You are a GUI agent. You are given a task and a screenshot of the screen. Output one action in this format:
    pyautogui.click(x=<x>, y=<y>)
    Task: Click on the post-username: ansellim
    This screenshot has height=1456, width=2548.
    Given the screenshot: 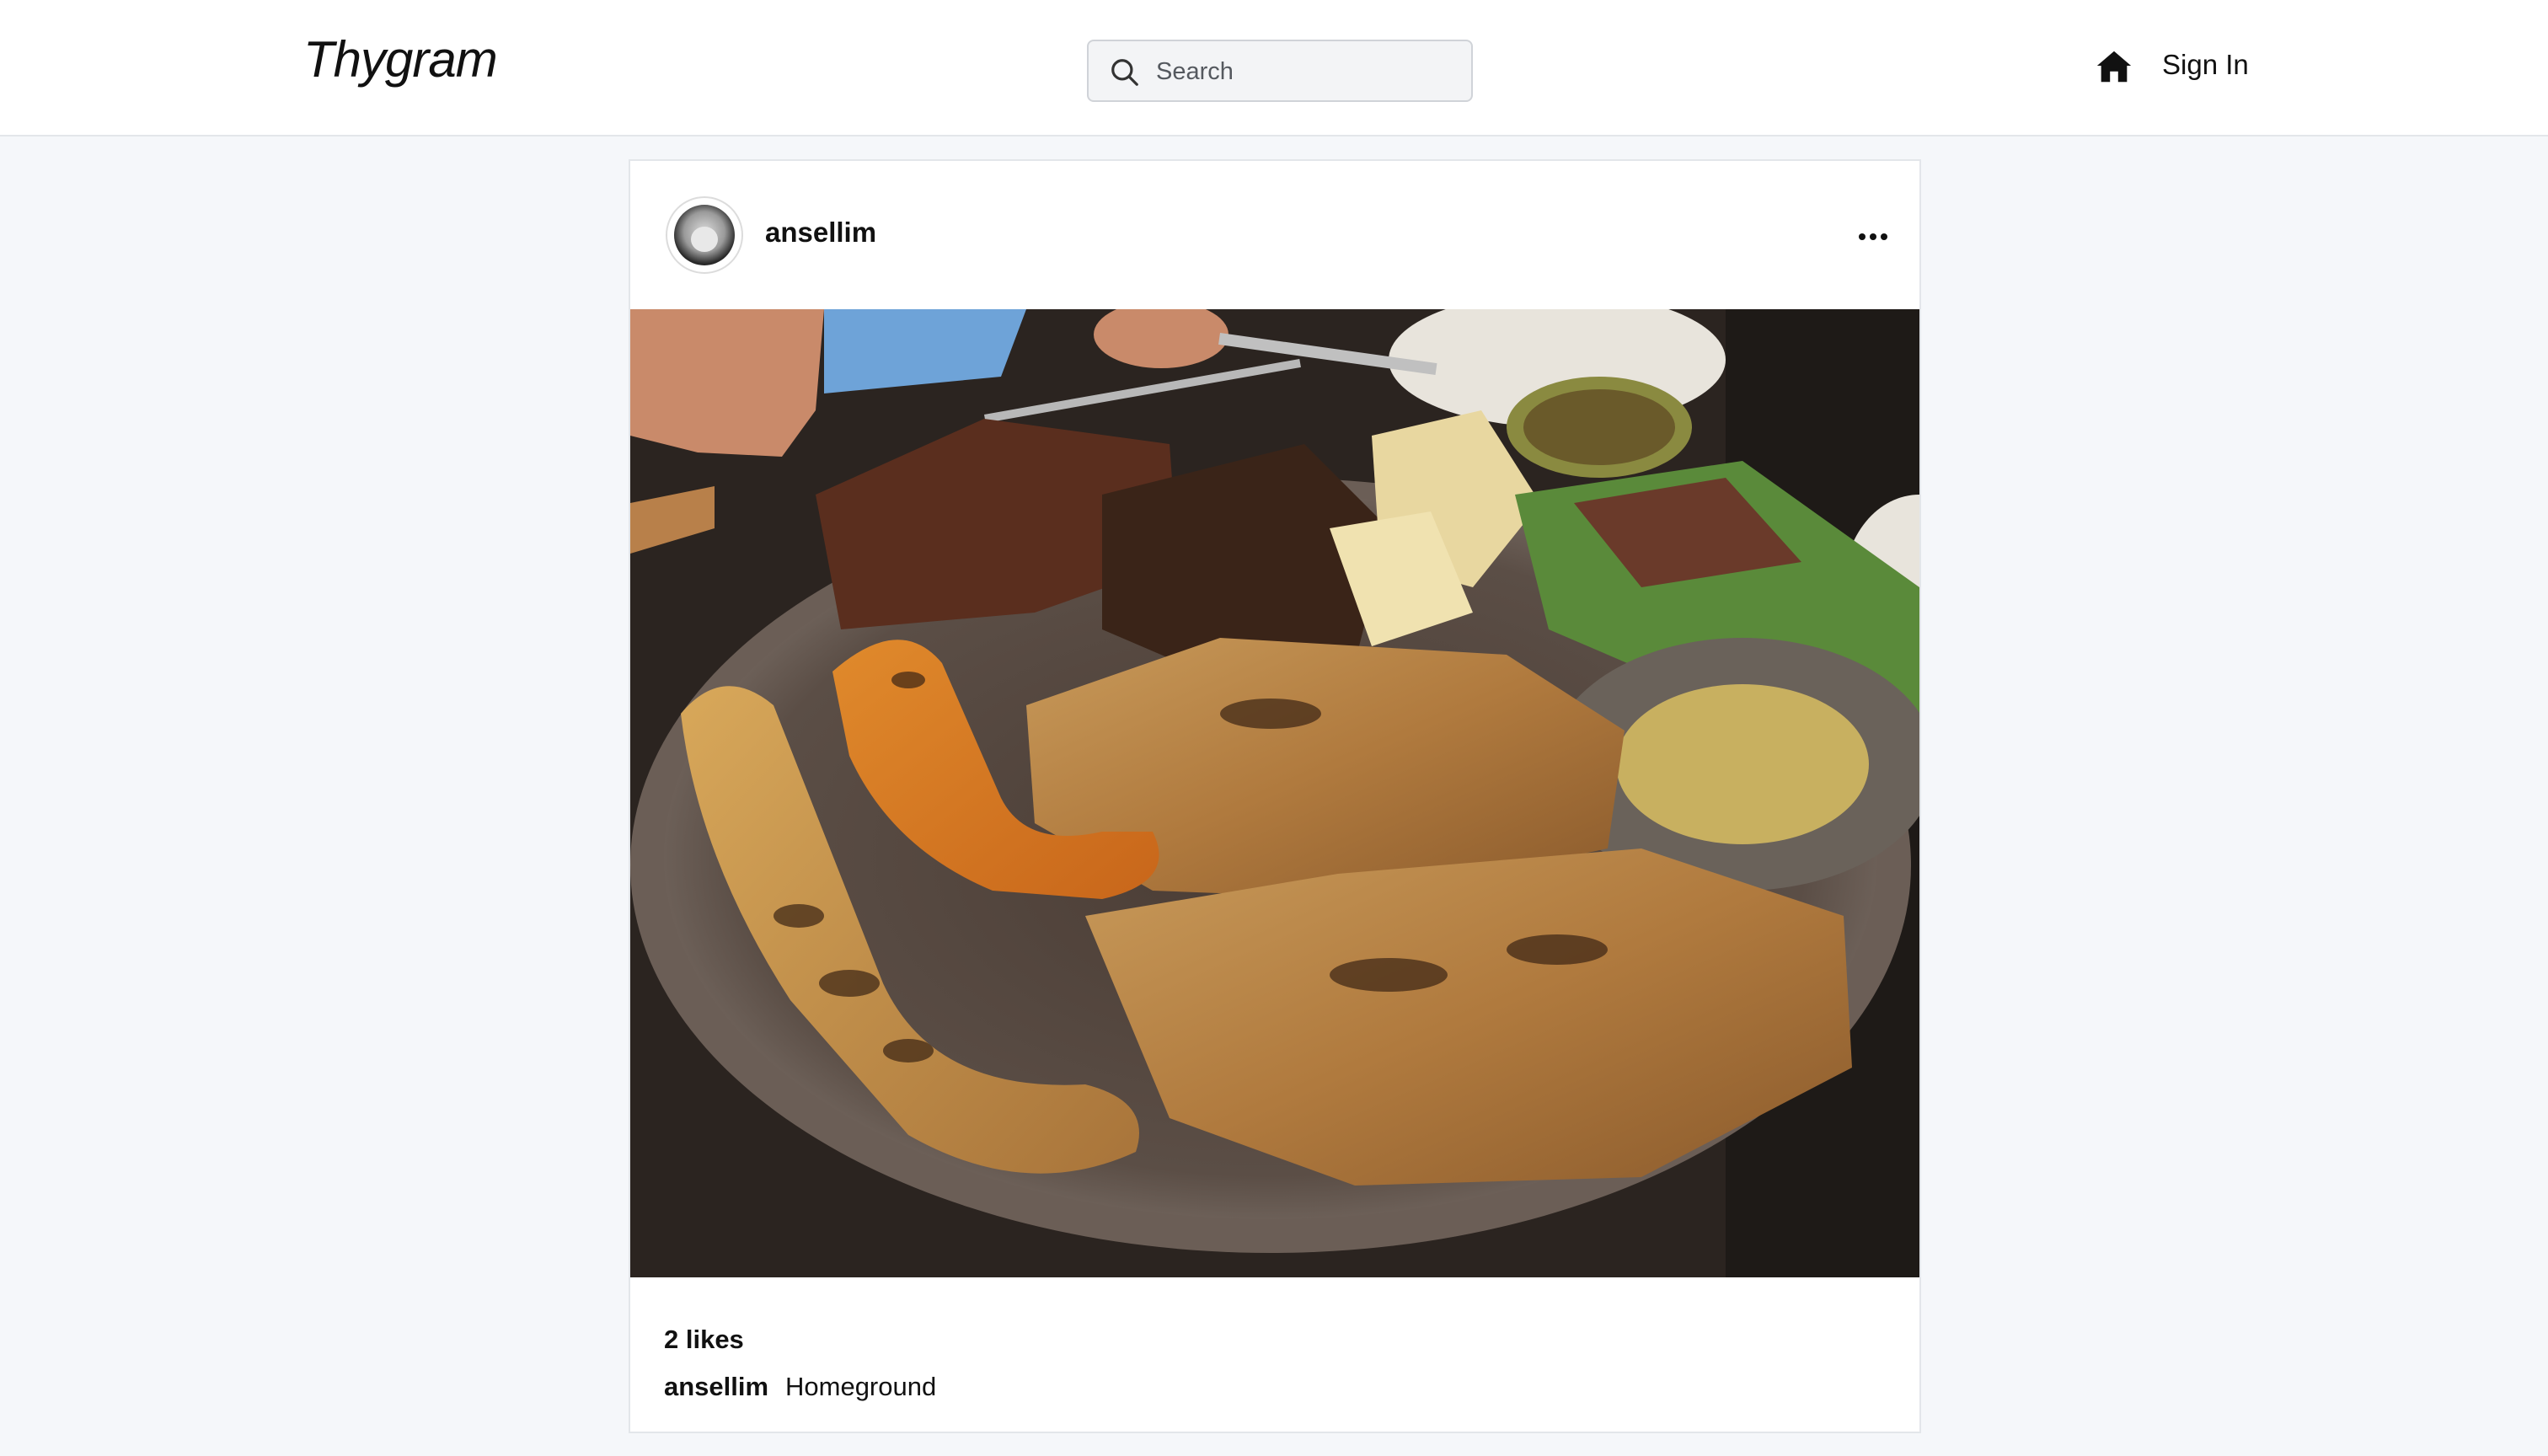 What is the action you would take?
    pyautogui.click(x=820, y=233)
    